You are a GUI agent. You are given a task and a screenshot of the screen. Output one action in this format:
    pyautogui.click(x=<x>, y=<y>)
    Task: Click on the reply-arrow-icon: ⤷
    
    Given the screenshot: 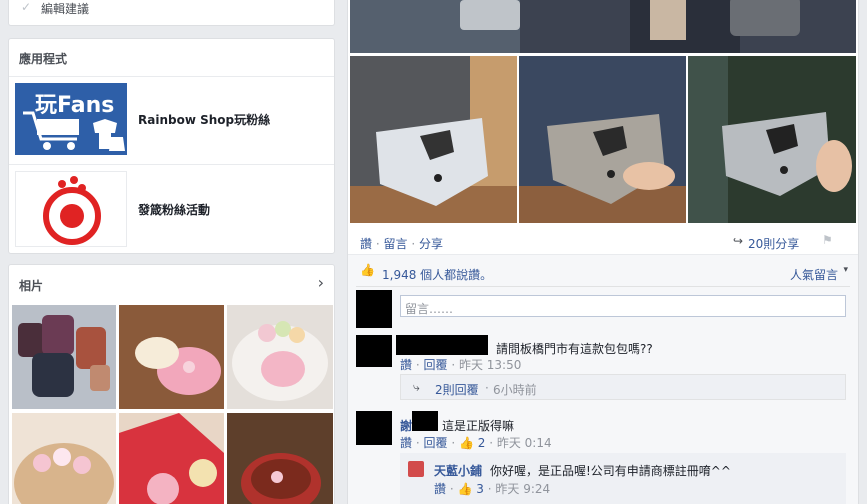 What is the action you would take?
    pyautogui.click(x=416, y=387)
    